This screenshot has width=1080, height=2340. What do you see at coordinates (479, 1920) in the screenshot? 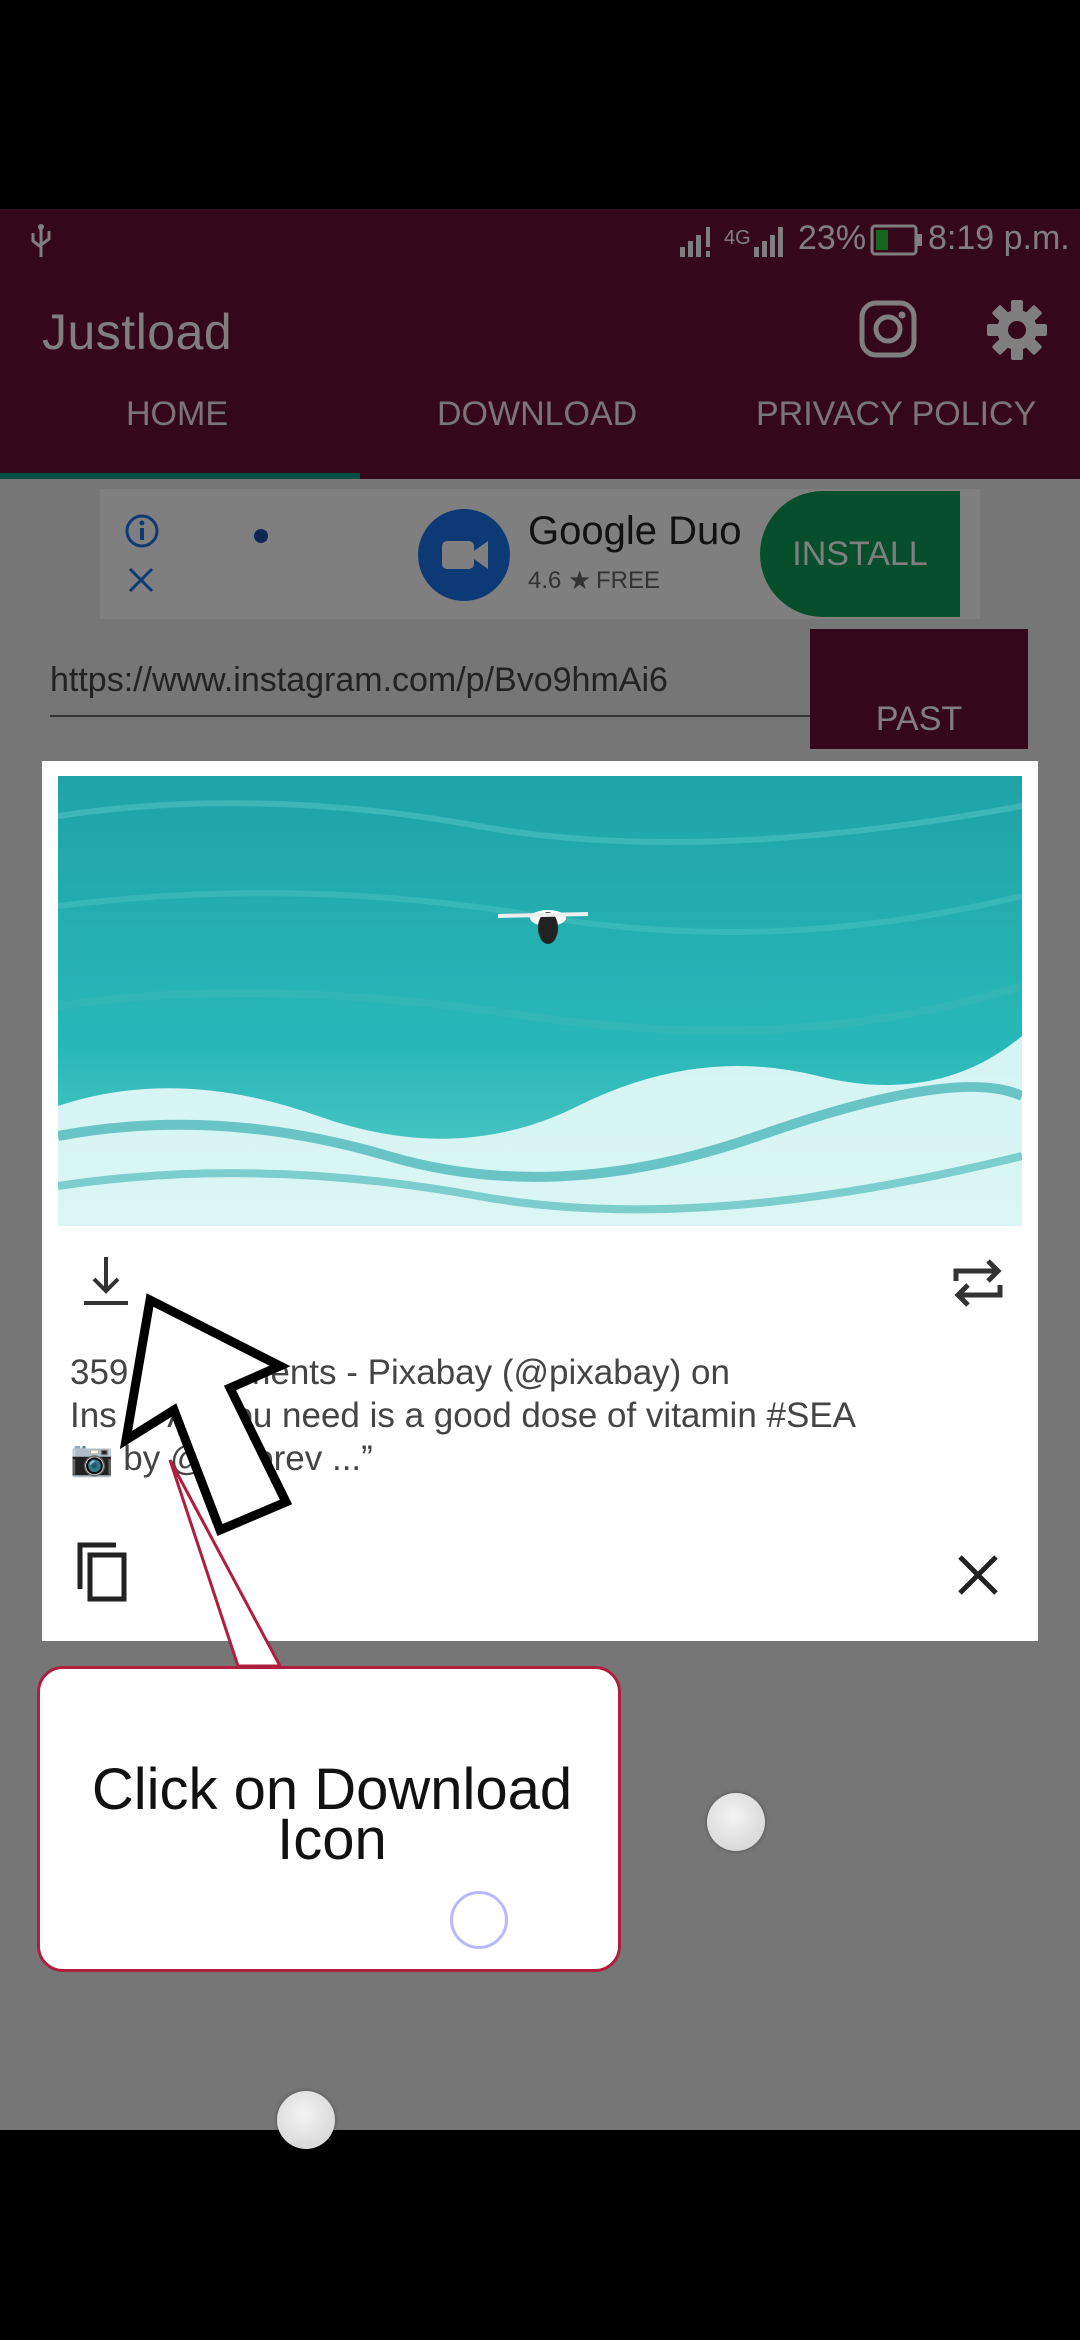
I see `touch-indicator-ring` at bounding box center [479, 1920].